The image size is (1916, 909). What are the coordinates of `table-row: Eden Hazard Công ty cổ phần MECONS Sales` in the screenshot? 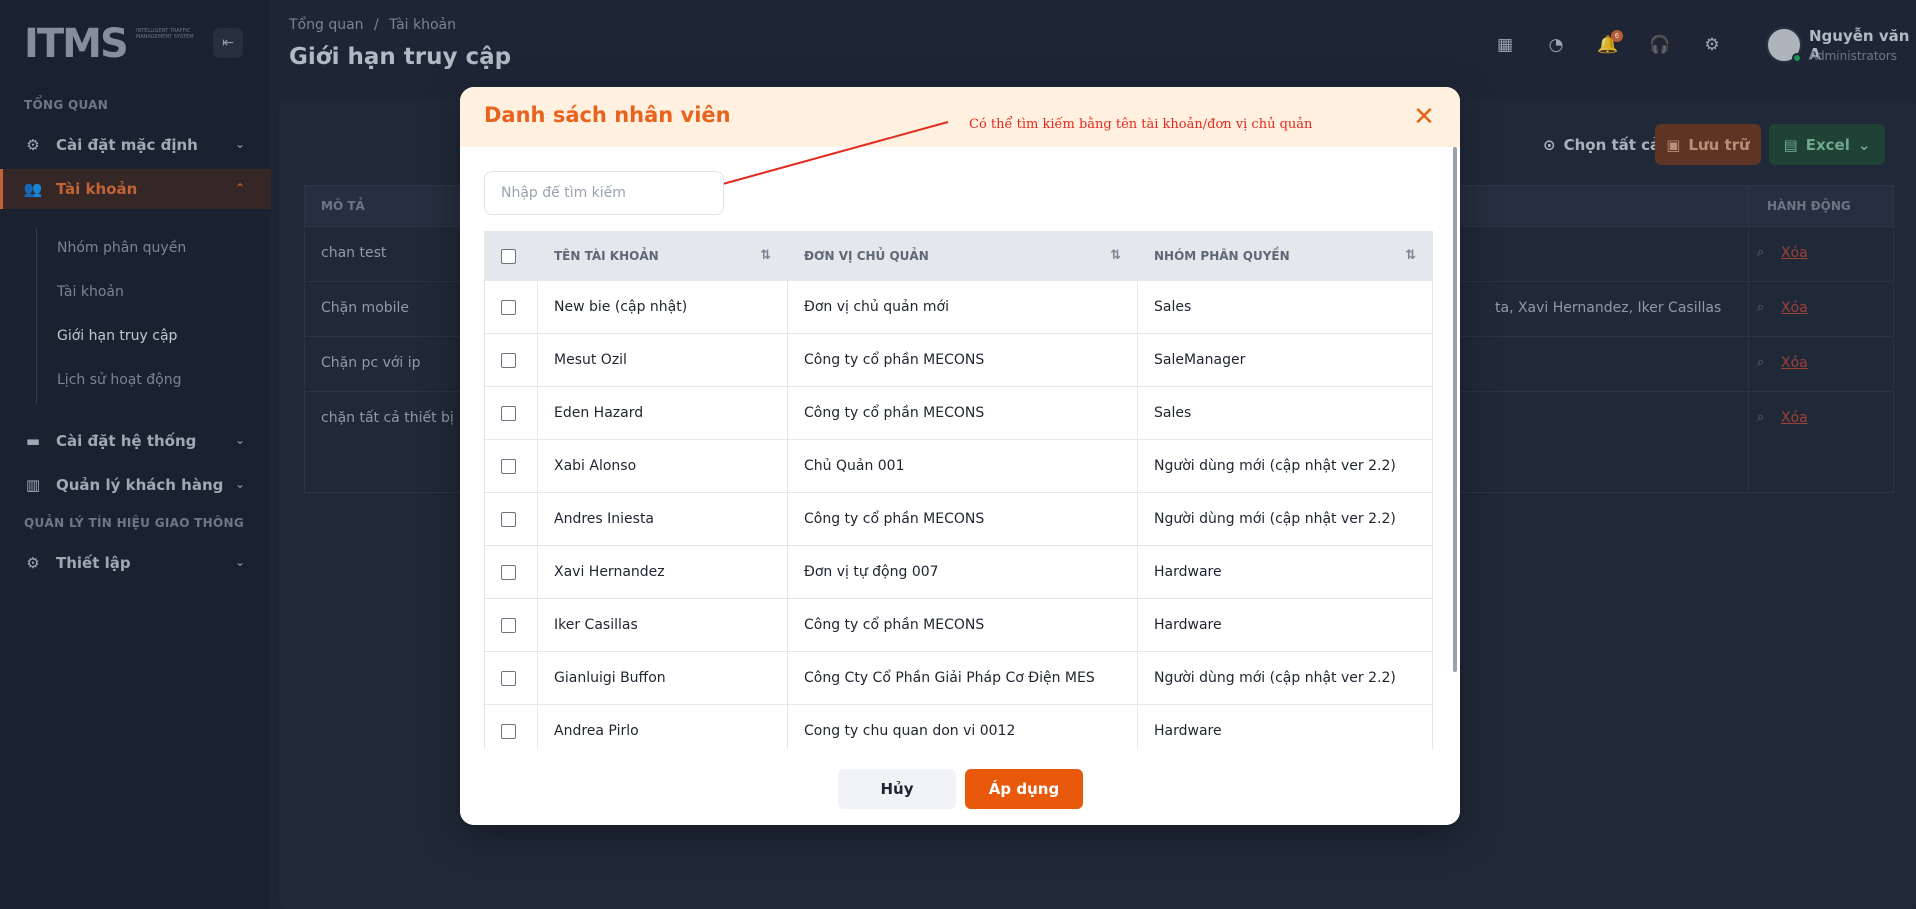 It's located at (958, 413).